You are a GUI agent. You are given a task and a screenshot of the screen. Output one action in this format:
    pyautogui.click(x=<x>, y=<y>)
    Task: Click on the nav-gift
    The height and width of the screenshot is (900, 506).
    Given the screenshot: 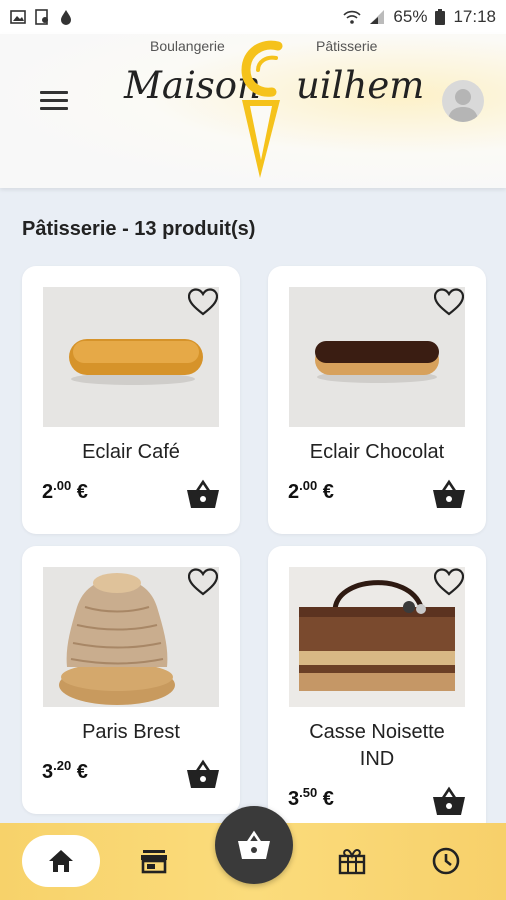 What is the action you would take?
    pyautogui.click(x=352, y=861)
    